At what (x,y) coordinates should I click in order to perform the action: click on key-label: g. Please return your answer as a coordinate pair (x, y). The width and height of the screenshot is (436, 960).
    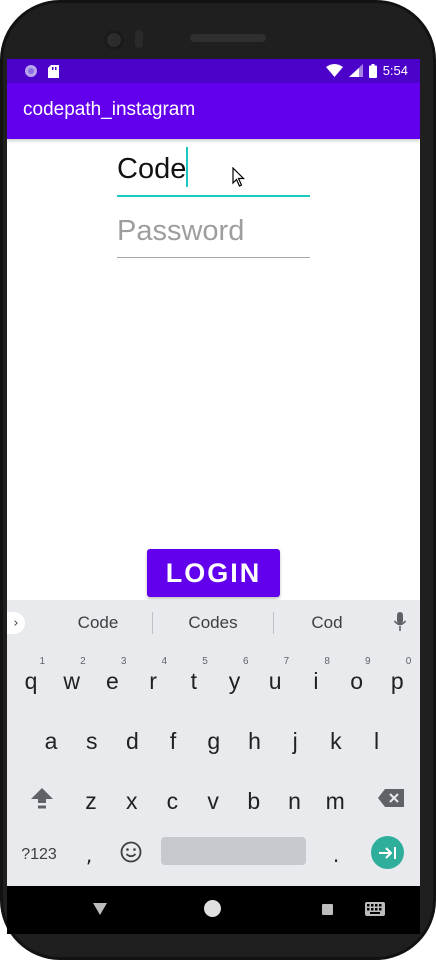
    Looking at the image, I should click on (214, 740).